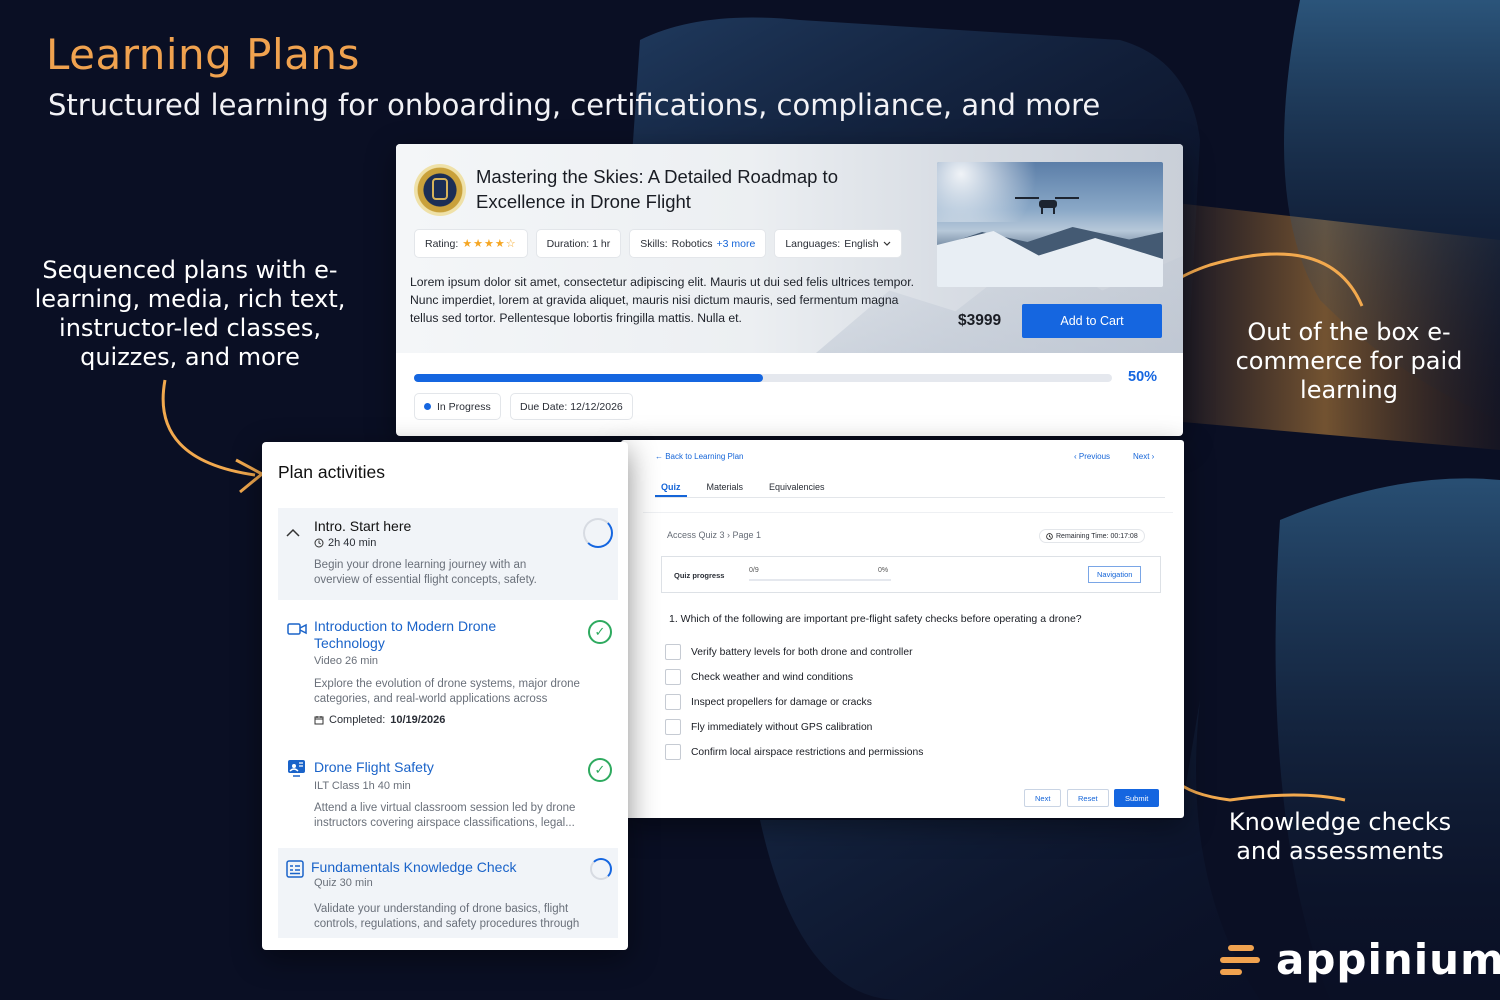  Describe the element at coordinates (714, 535) in the screenshot. I see `breadcrumb: Access Quiz 3 › Page 1` at that location.